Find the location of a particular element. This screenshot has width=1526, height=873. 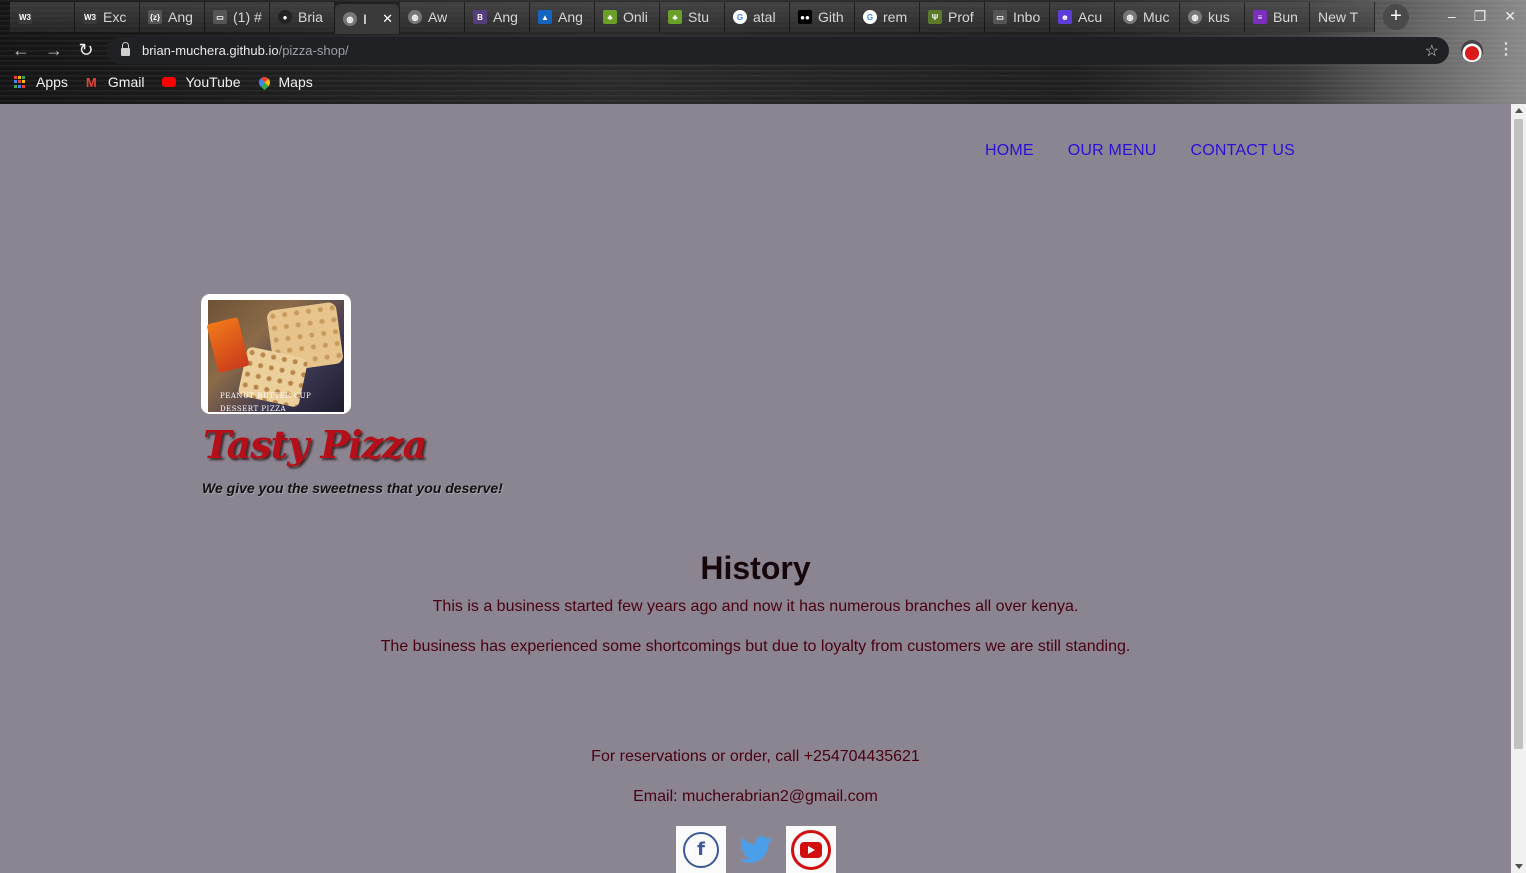

bookmark-youtube: YouTube is located at coordinates (201, 82).